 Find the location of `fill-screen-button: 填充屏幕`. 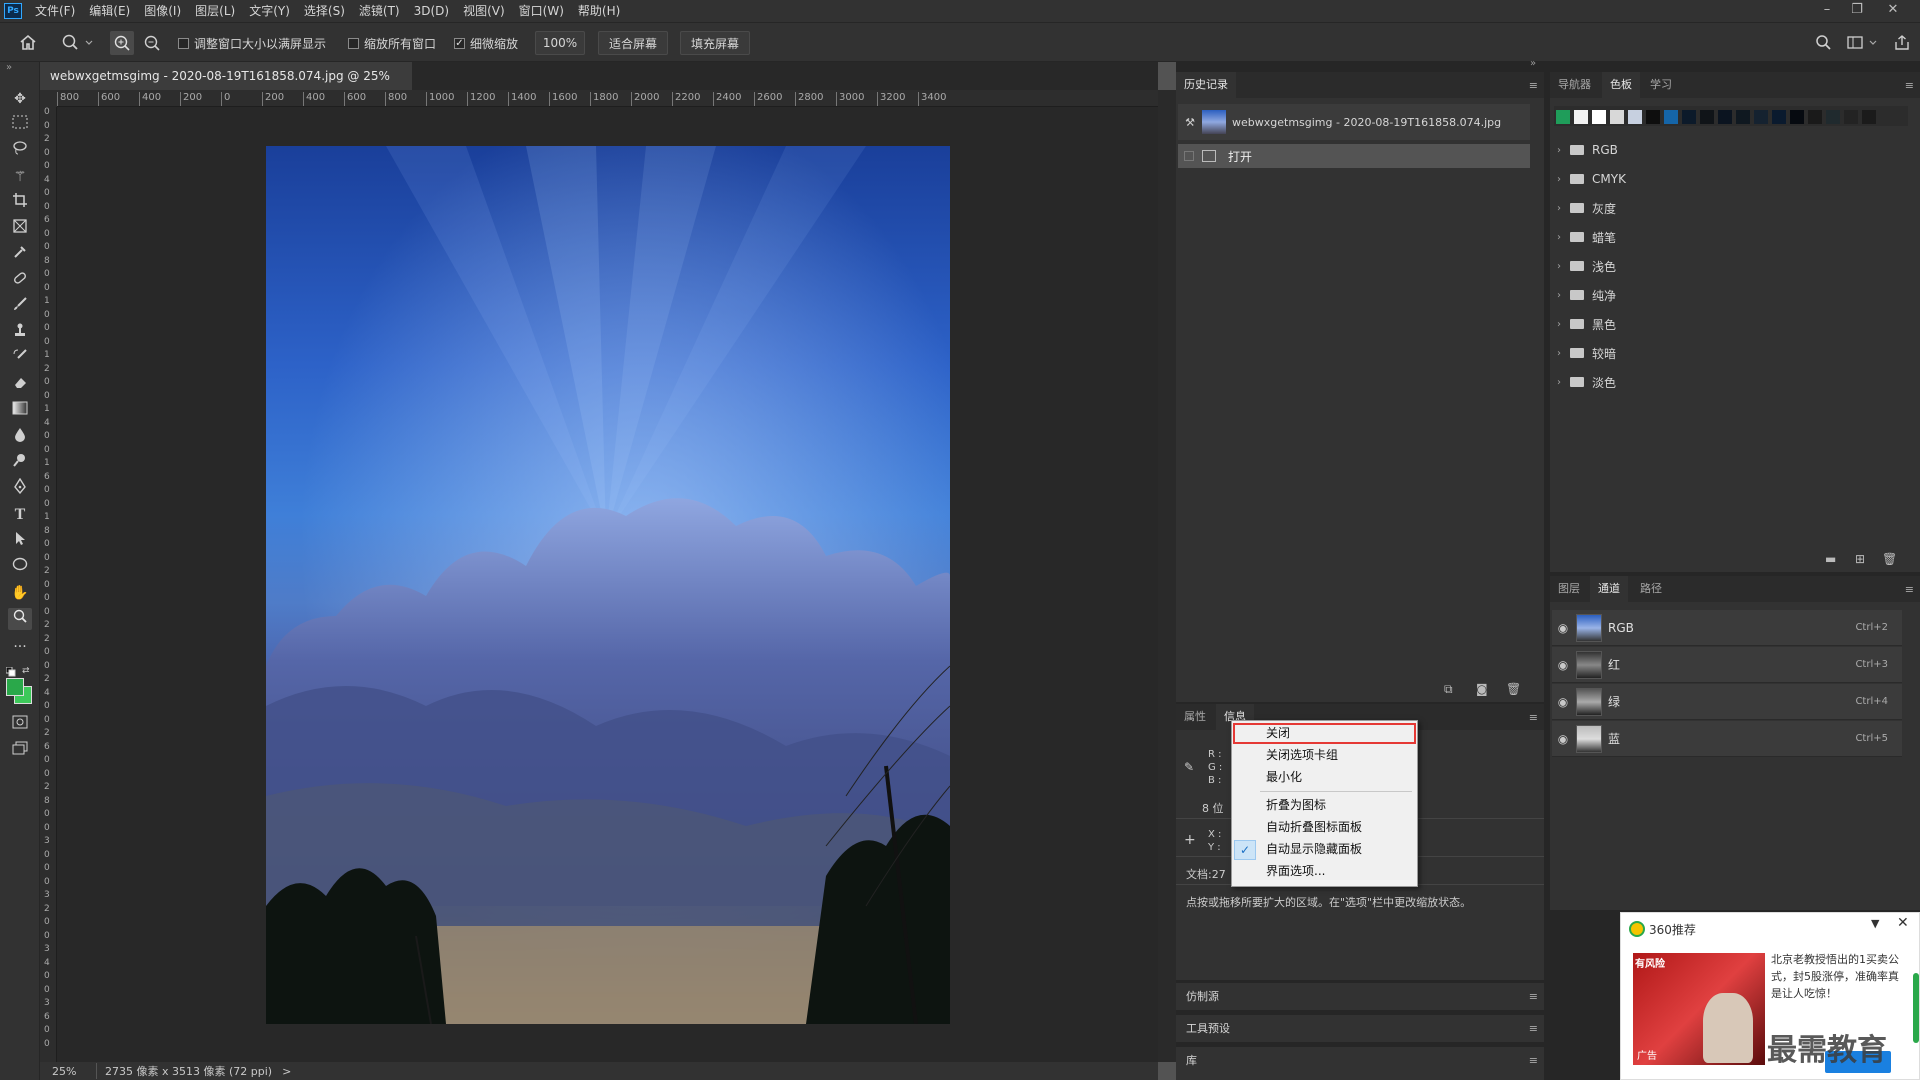

fill-screen-button: 填充屏幕 is located at coordinates (715, 43).